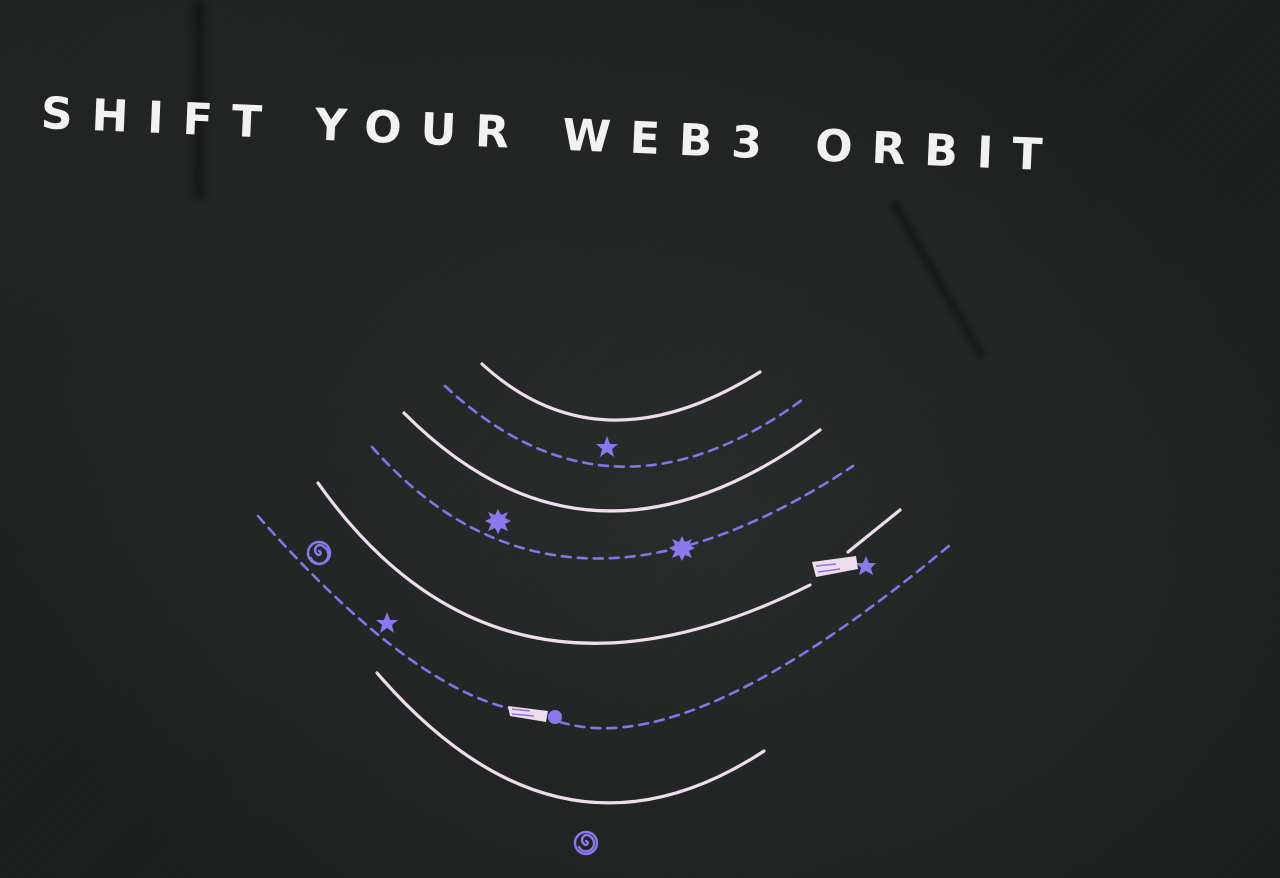 This screenshot has width=1280, height=878. Describe the element at coordinates (586, 843) in the screenshot. I see `spiral-icon` at that location.